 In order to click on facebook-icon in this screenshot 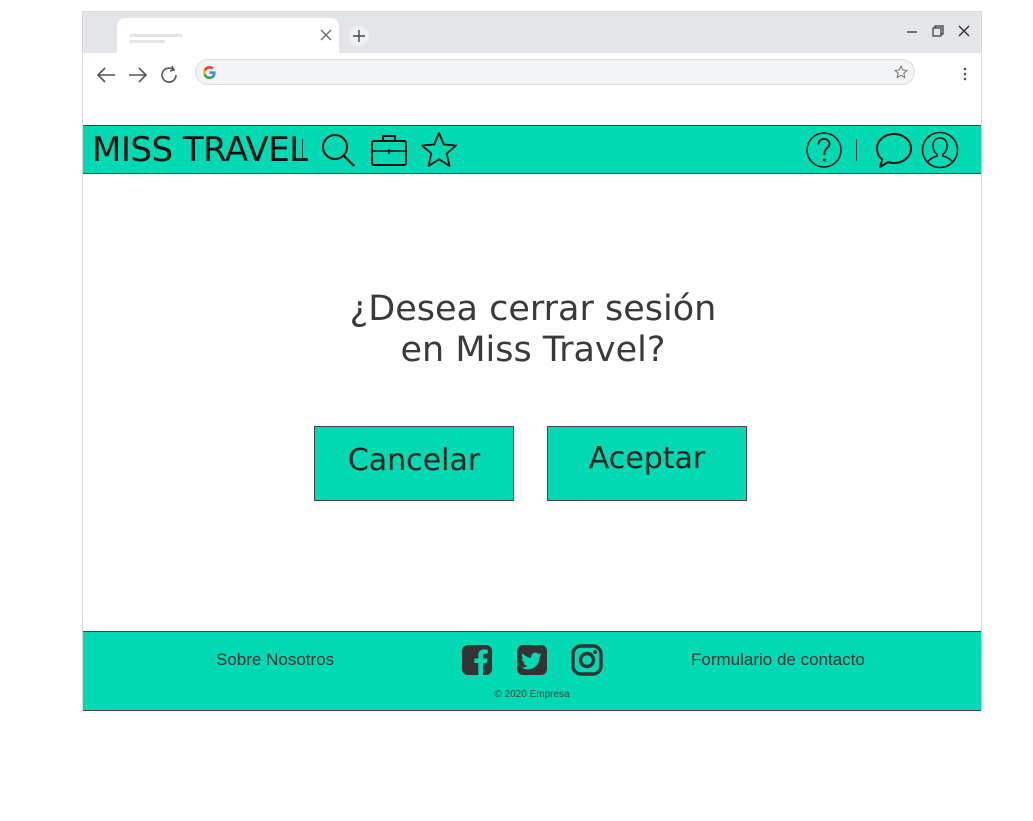, I will do `click(477, 660)`.